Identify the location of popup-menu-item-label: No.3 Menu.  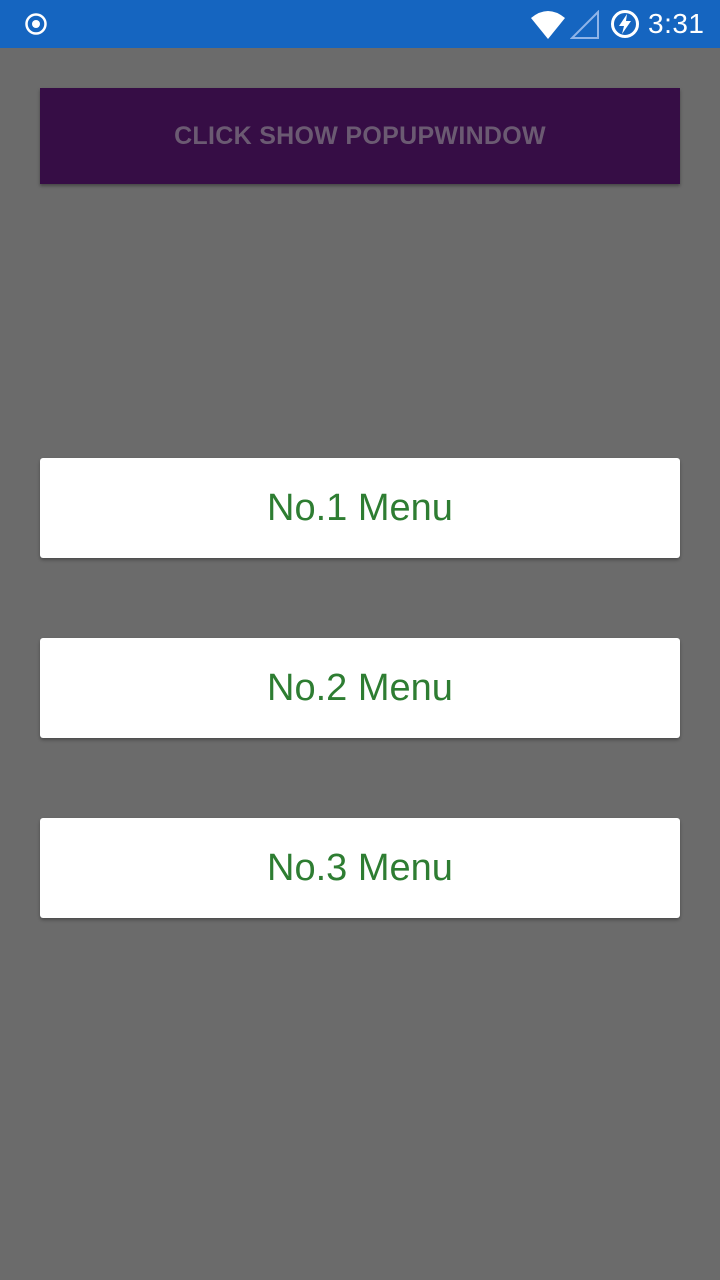
(360, 867).